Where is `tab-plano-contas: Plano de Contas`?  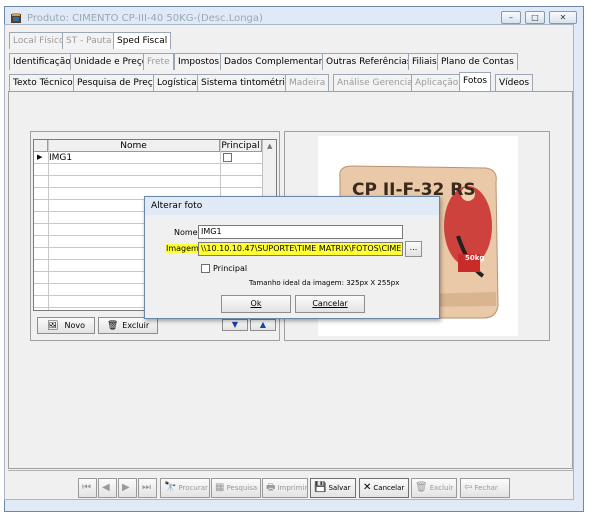 tab-plano-contas: Plano de Contas is located at coordinates (477, 61).